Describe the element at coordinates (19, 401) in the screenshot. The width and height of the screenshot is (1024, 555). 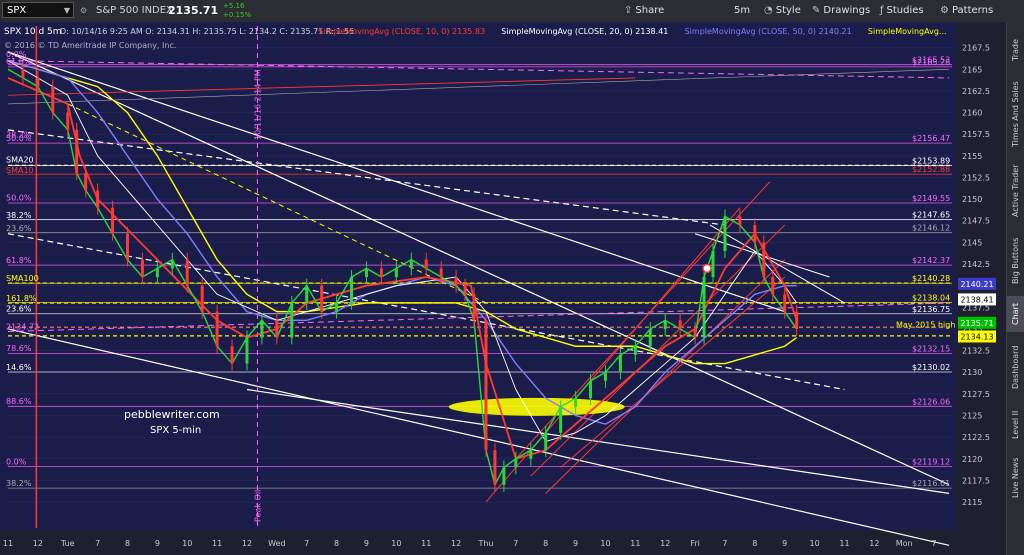
I see `fib-level-label: 88.6%` at that location.